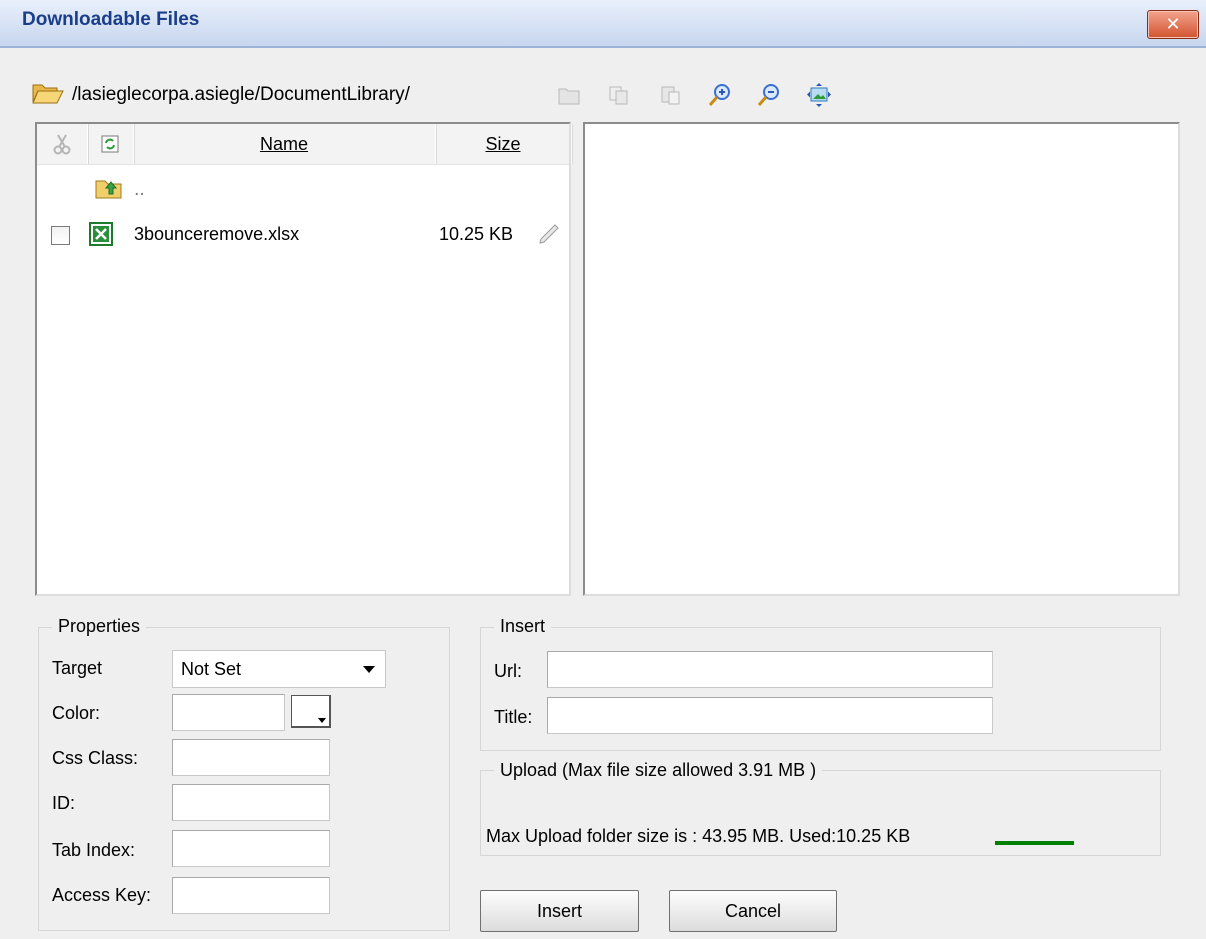 This screenshot has width=1206, height=939. What do you see at coordinates (251, 848) in the screenshot?
I see `tab-index-input` at bounding box center [251, 848].